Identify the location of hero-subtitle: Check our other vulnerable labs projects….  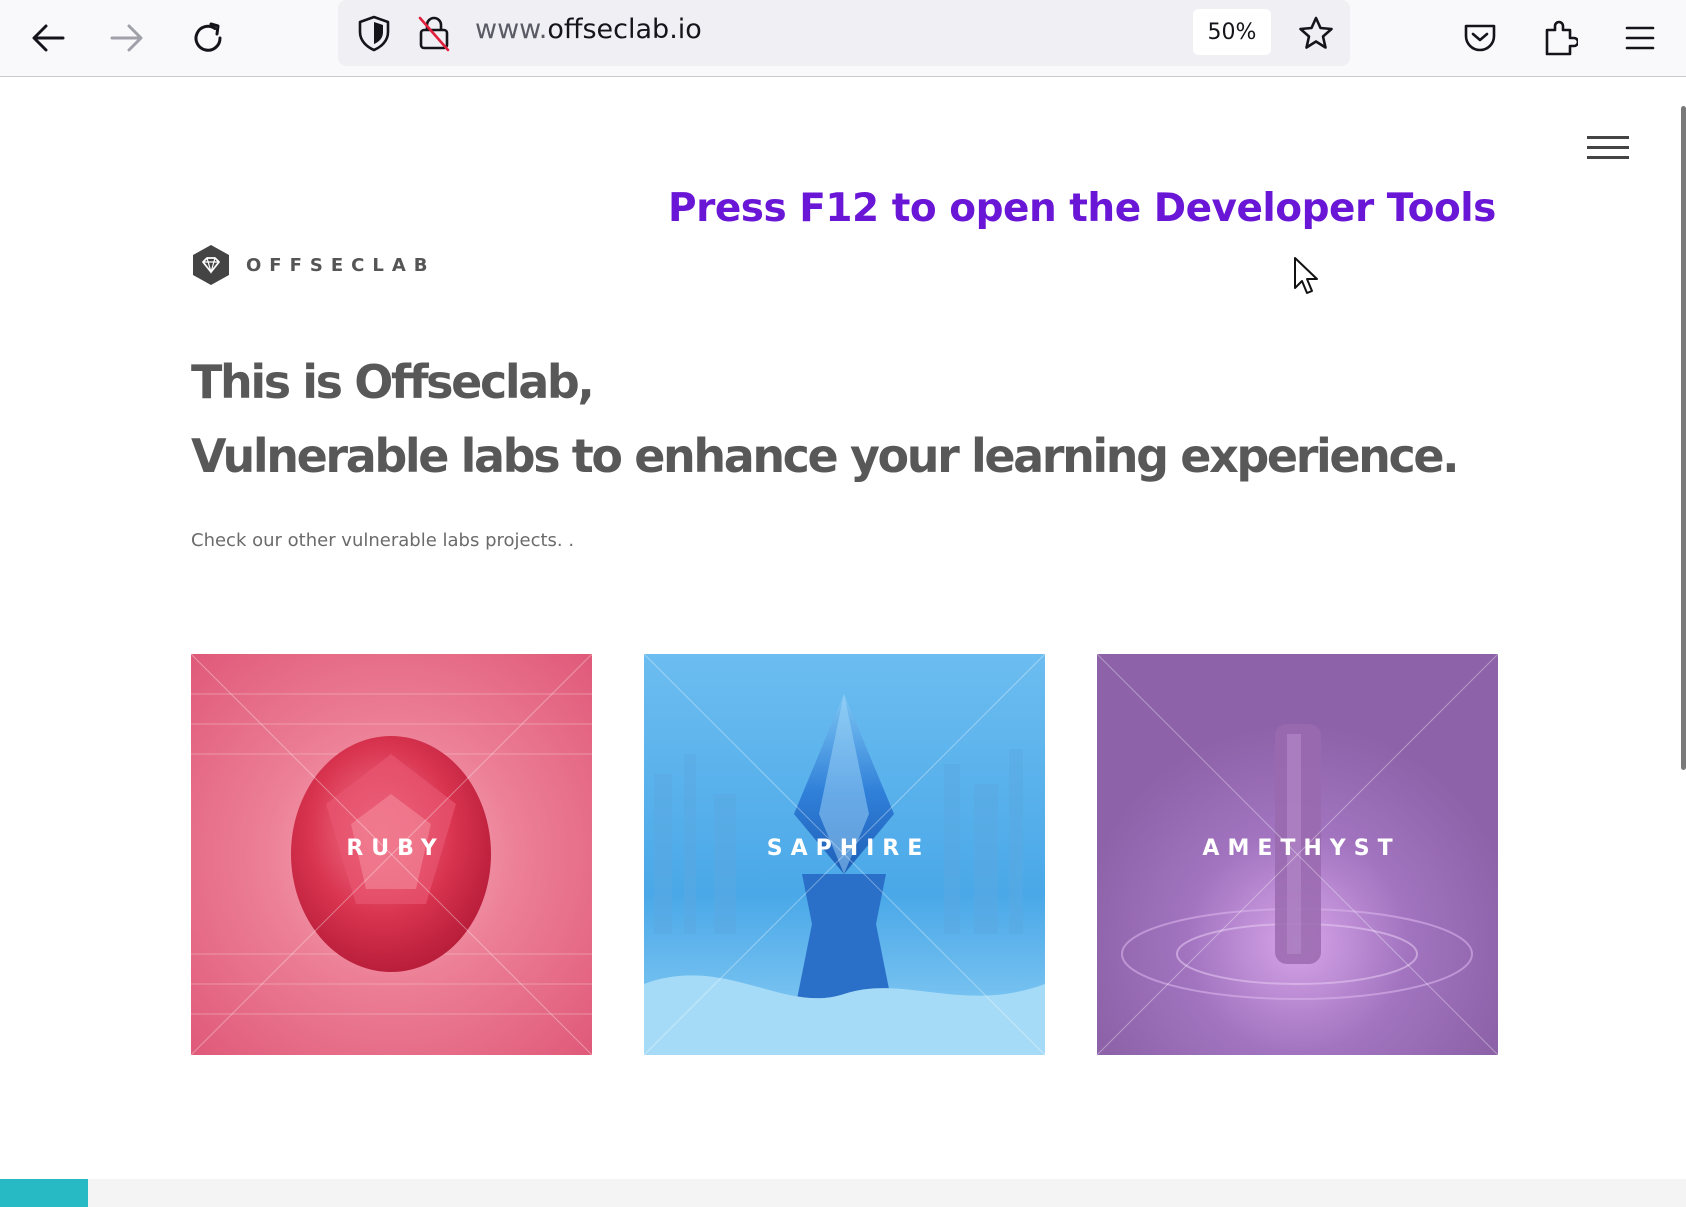
(383, 540).